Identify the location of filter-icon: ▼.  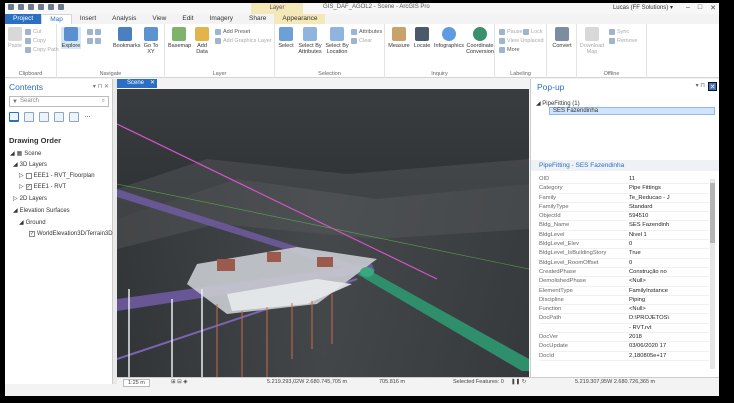
(15, 102).